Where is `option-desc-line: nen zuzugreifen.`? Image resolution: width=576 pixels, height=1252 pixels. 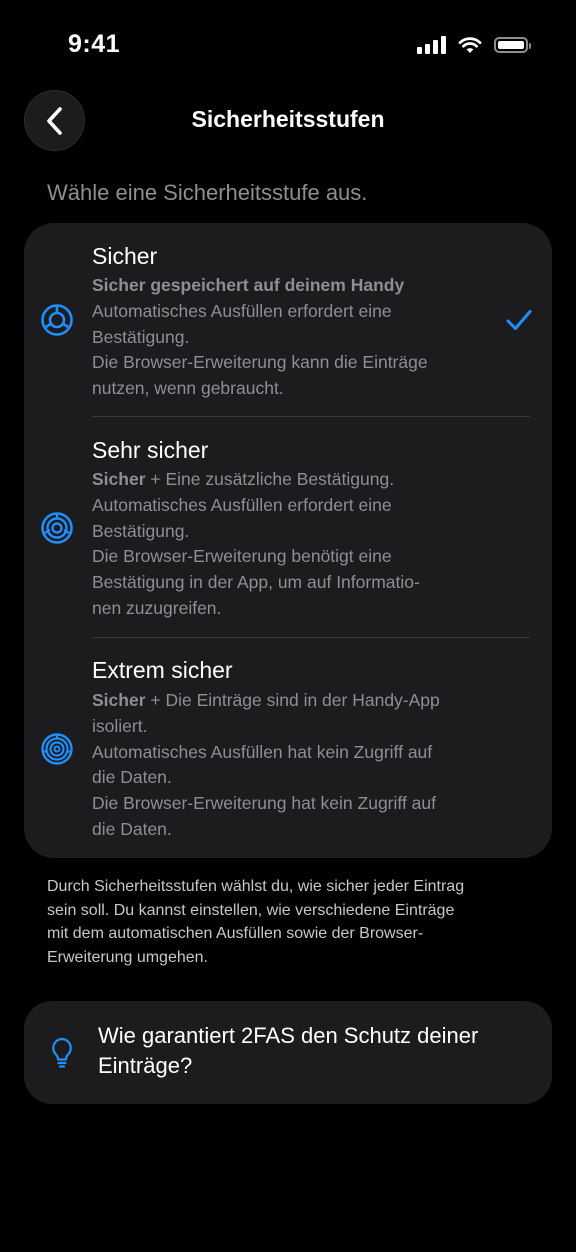 option-desc-line: nen zuzugreifen. is located at coordinates (157, 607).